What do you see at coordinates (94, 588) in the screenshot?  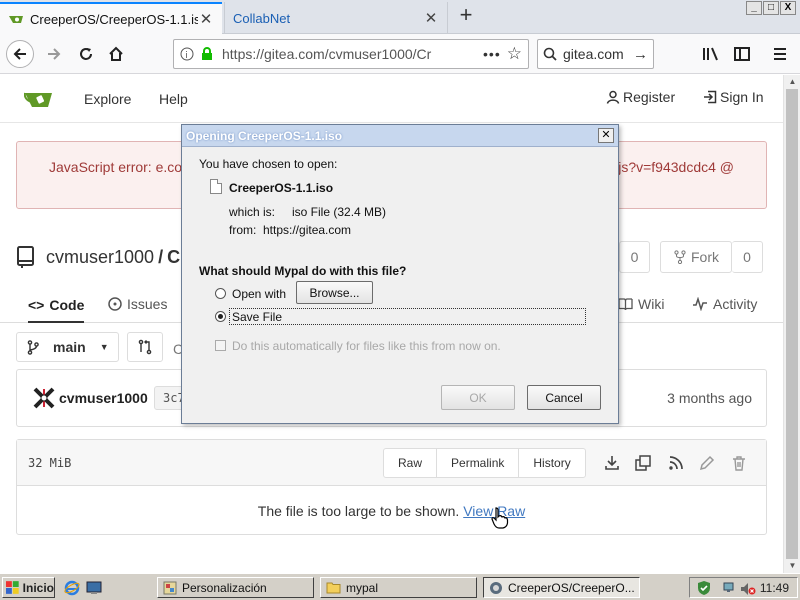 I see `show-desktop-icon` at bounding box center [94, 588].